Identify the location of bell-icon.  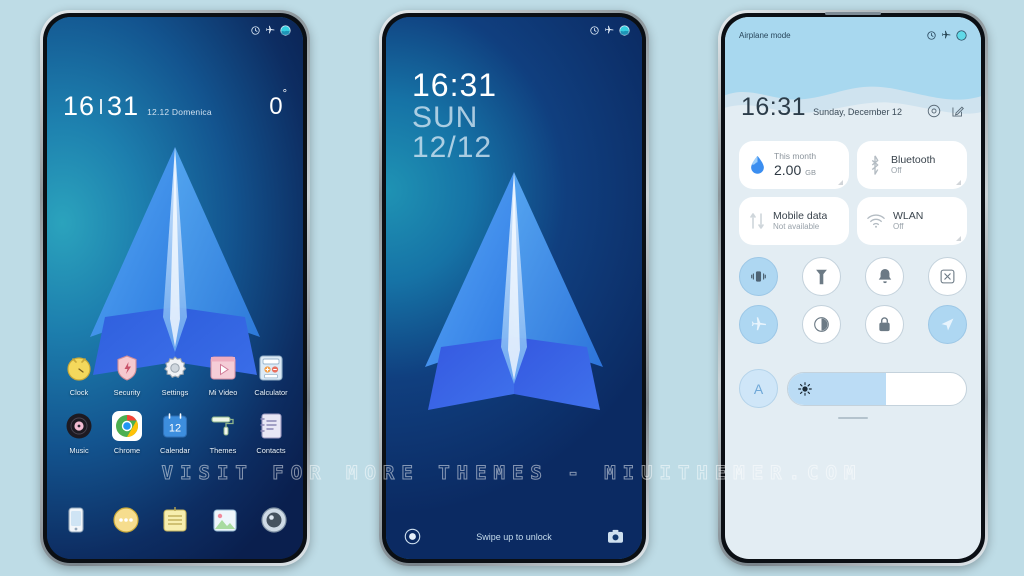
(884, 276).